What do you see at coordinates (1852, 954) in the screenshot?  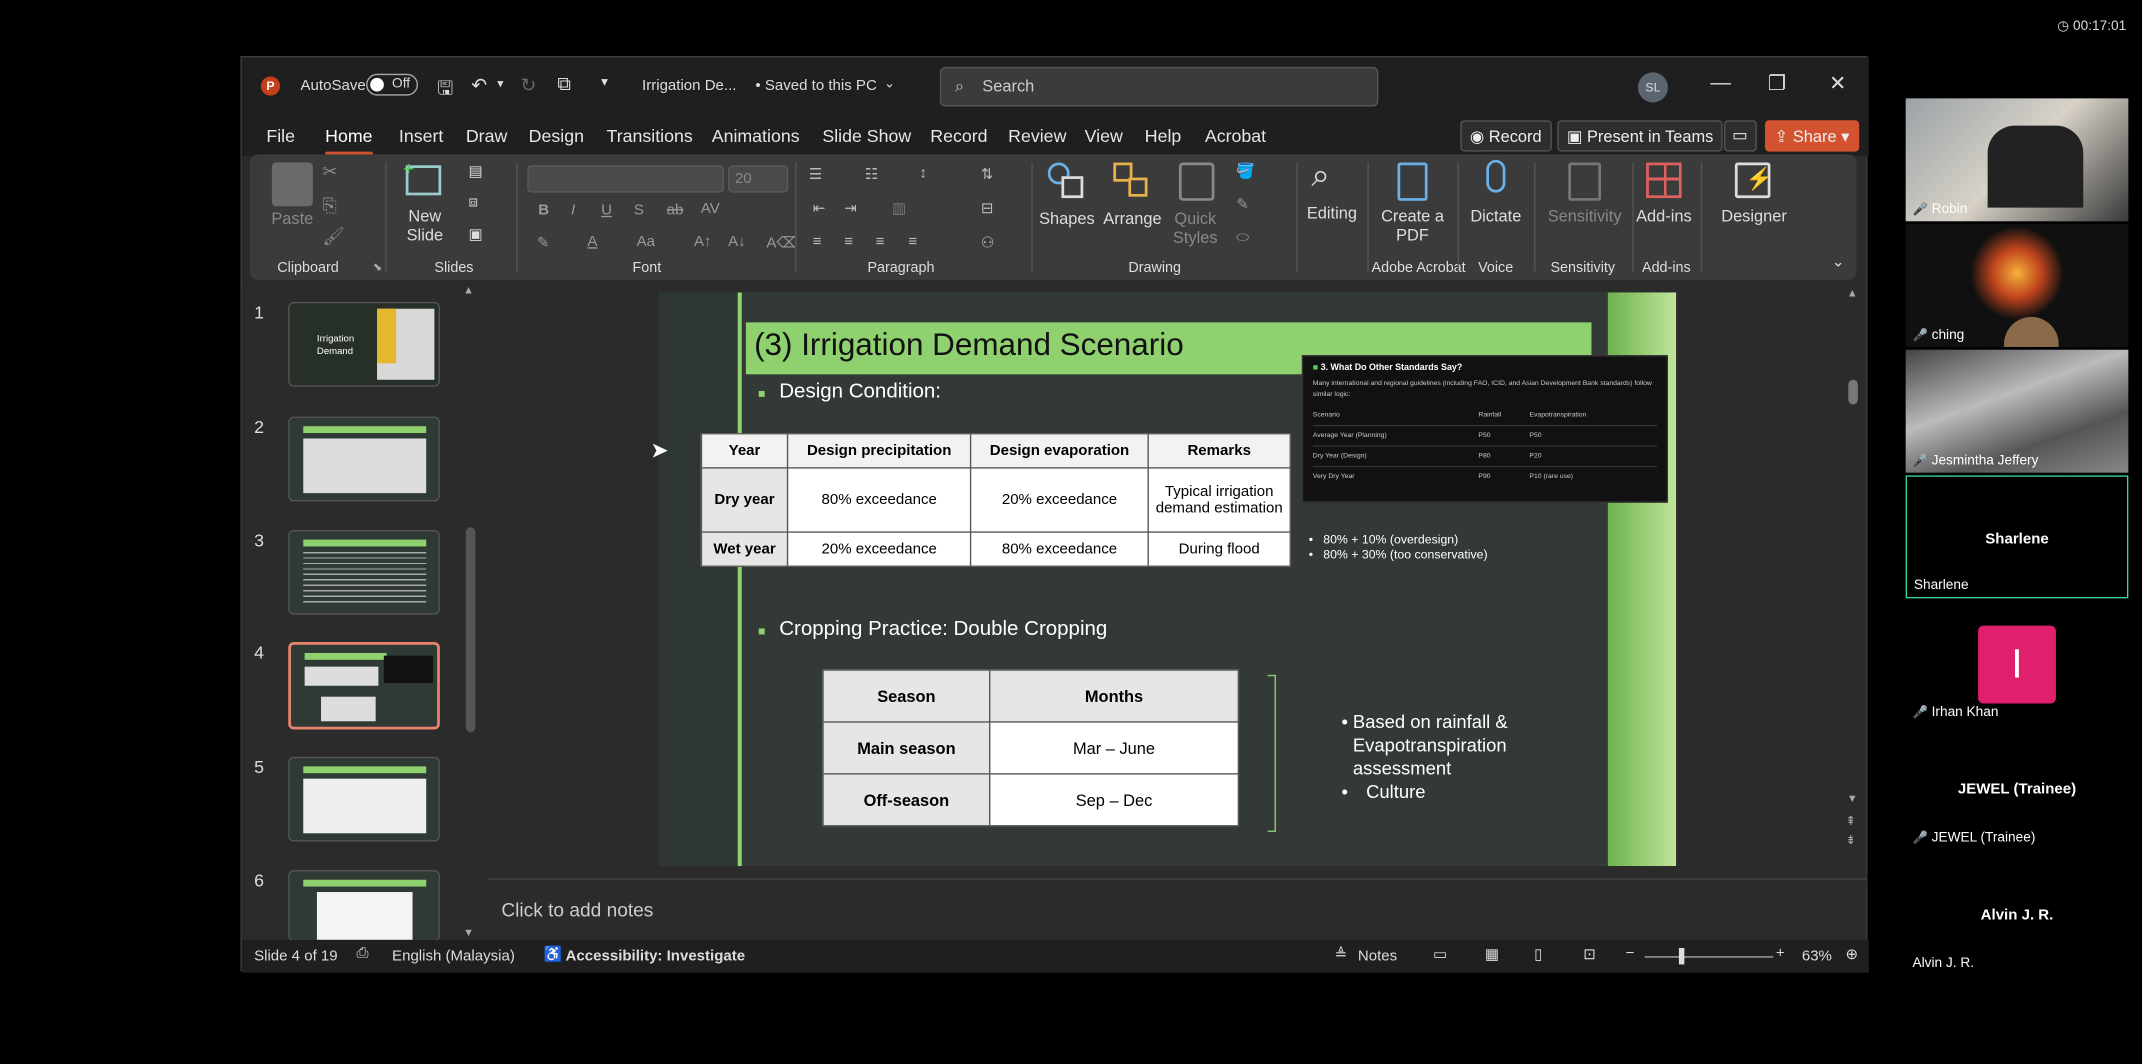 I see `fit-to-window-icon: ⊕` at bounding box center [1852, 954].